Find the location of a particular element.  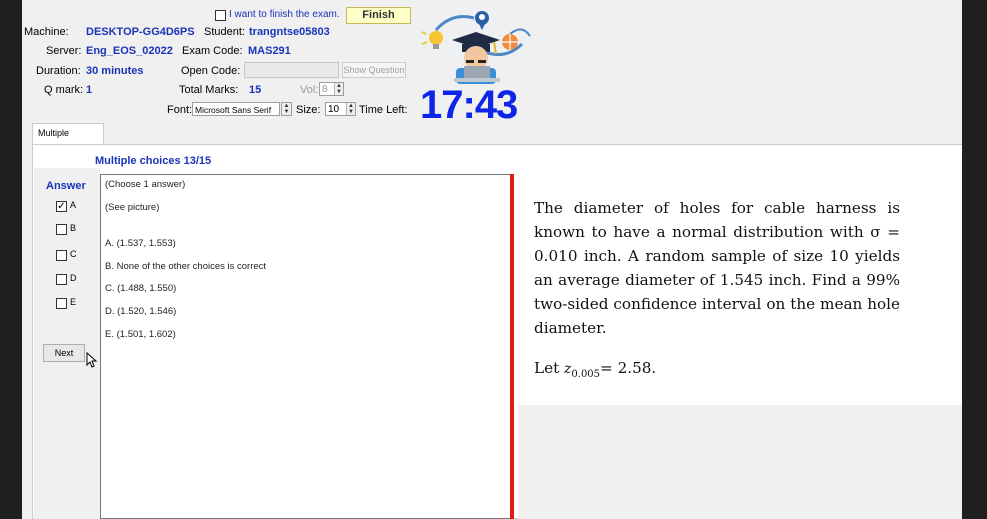

question-gray-area is located at coordinates (747, 462).